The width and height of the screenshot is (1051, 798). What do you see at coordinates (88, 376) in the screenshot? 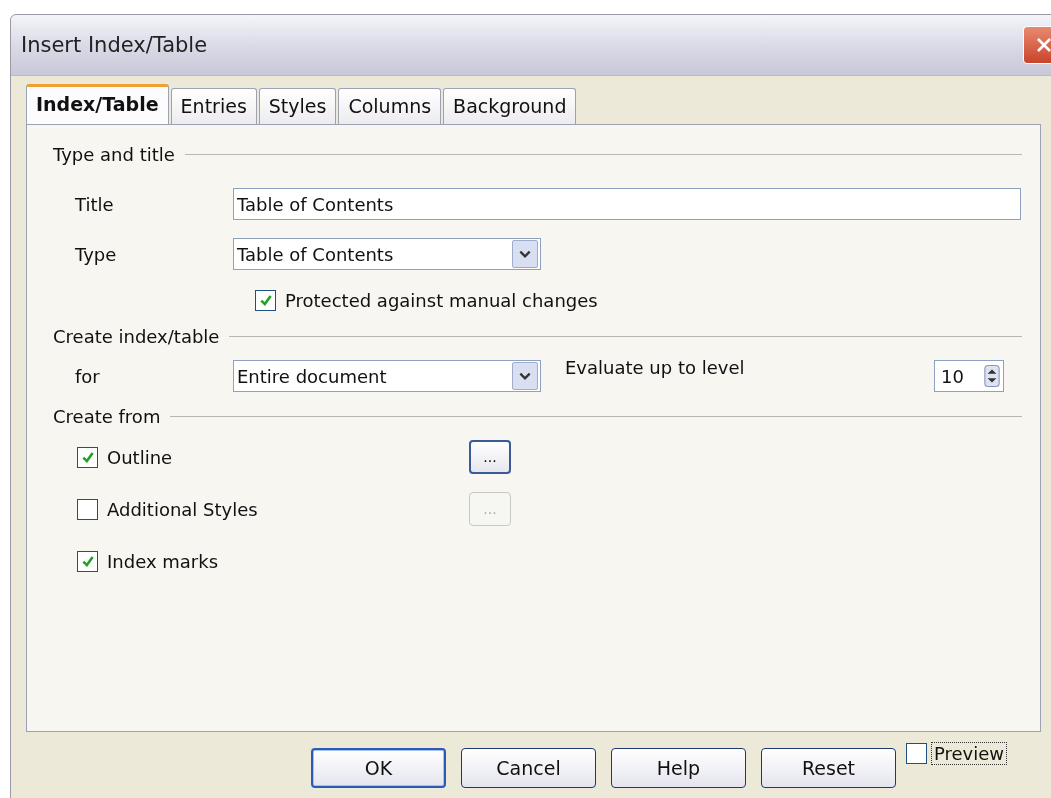
I see `field-label: for` at bounding box center [88, 376].